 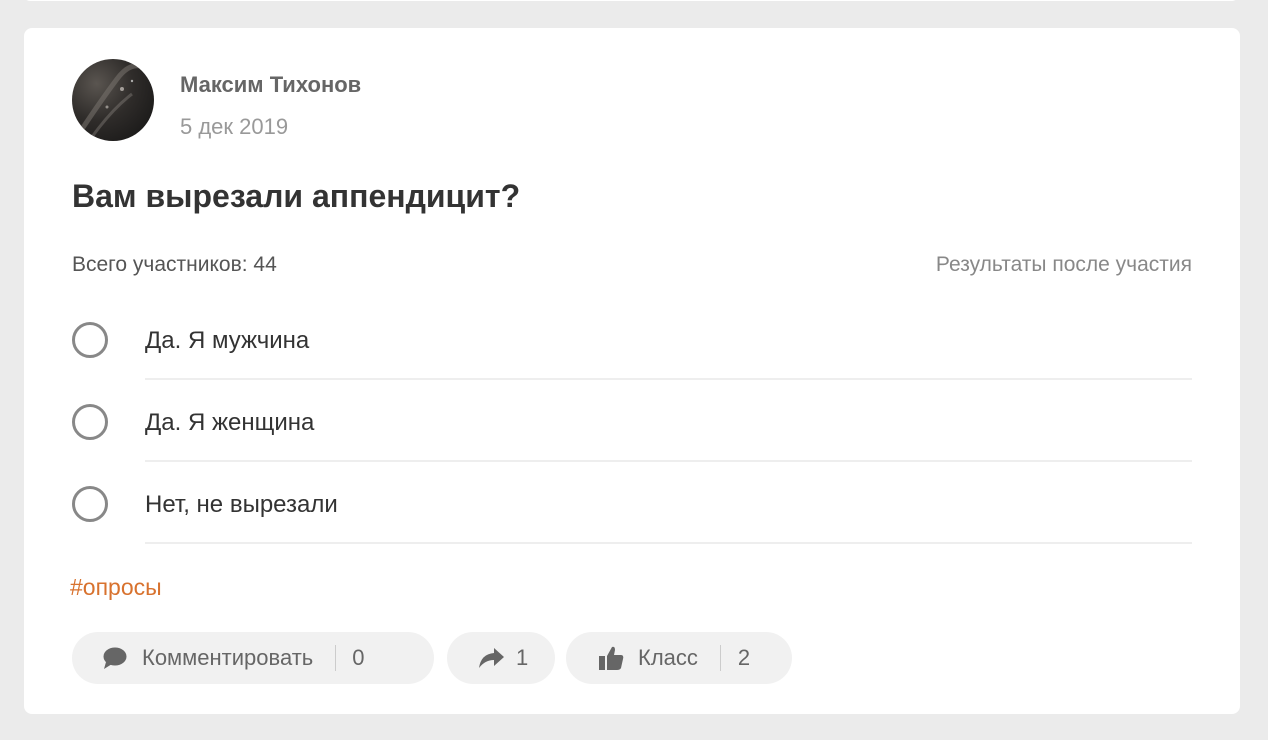 What do you see at coordinates (241, 504) in the screenshot?
I see `poll-option-label: Нет, не вырезали` at bounding box center [241, 504].